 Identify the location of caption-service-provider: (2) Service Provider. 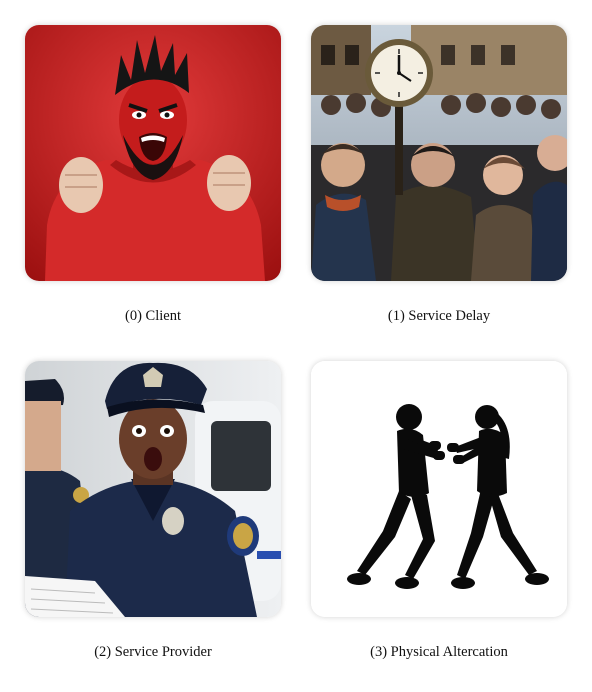
(153, 652).